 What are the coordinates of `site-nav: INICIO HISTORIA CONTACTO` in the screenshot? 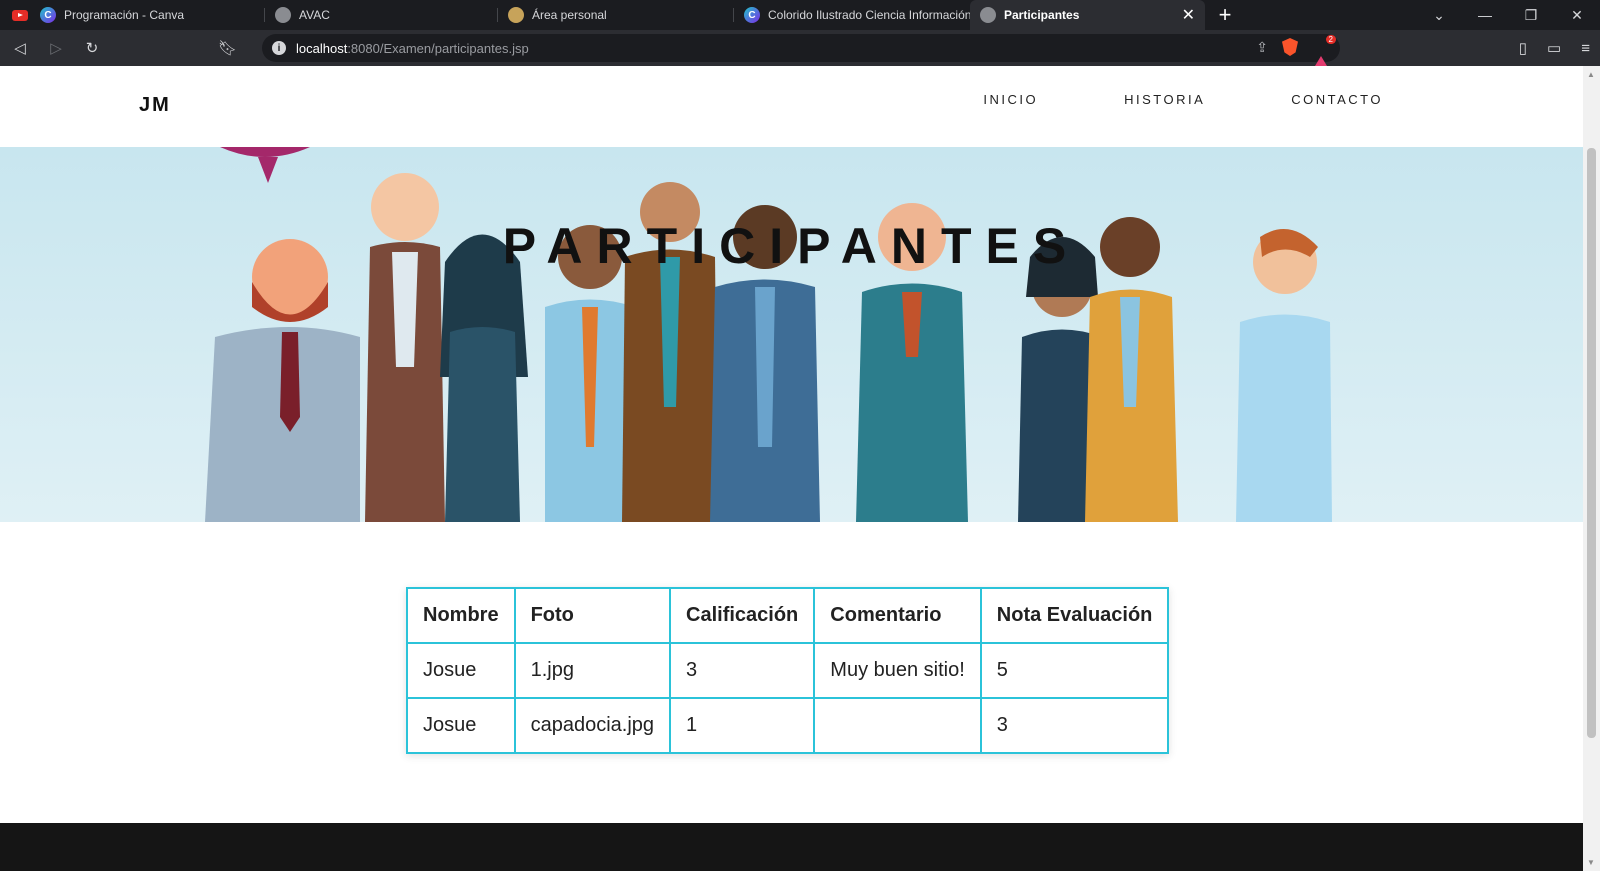 It's located at (1140, 99).